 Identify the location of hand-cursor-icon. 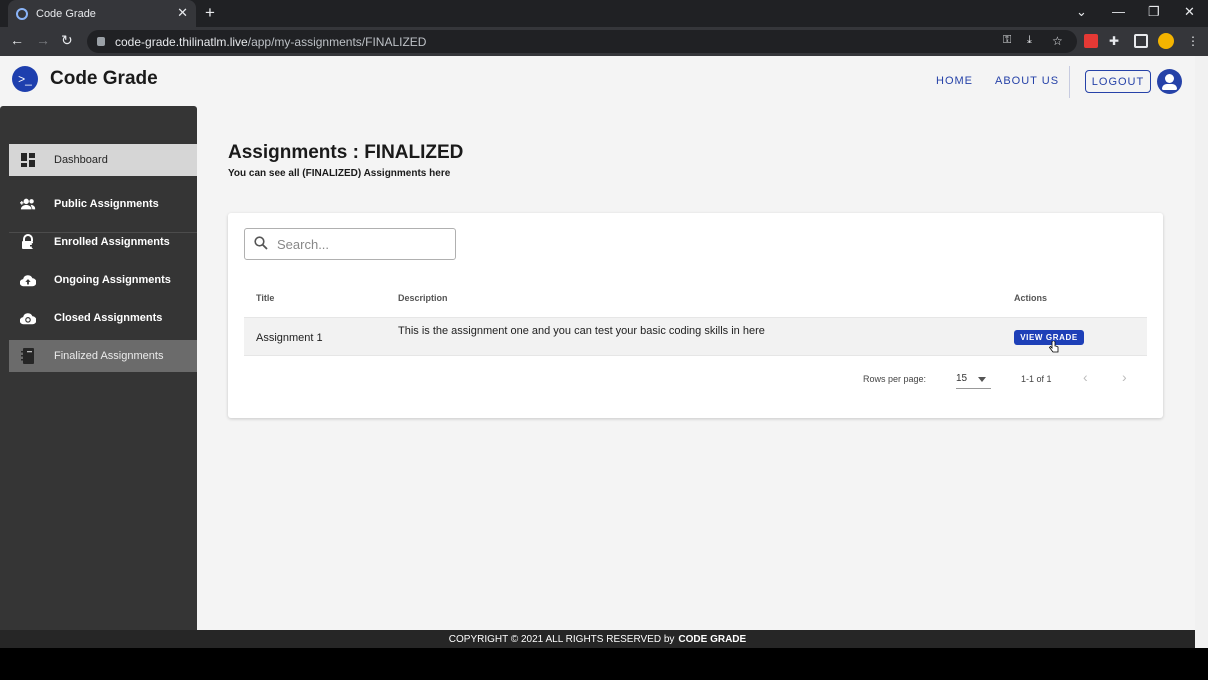
(1054, 347).